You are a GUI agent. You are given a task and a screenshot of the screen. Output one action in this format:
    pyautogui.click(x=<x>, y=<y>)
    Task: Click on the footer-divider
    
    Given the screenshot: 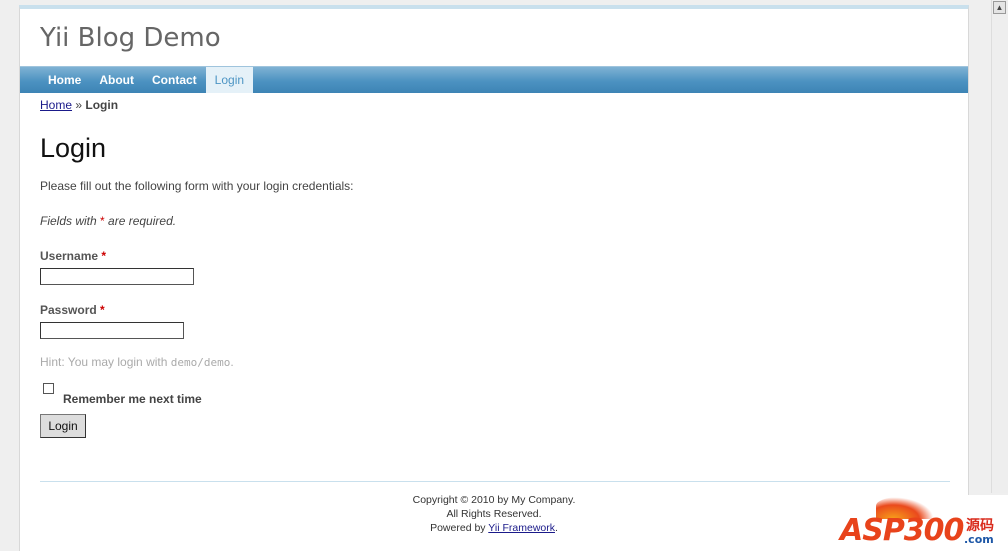 What is the action you would take?
    pyautogui.click(x=495, y=481)
    